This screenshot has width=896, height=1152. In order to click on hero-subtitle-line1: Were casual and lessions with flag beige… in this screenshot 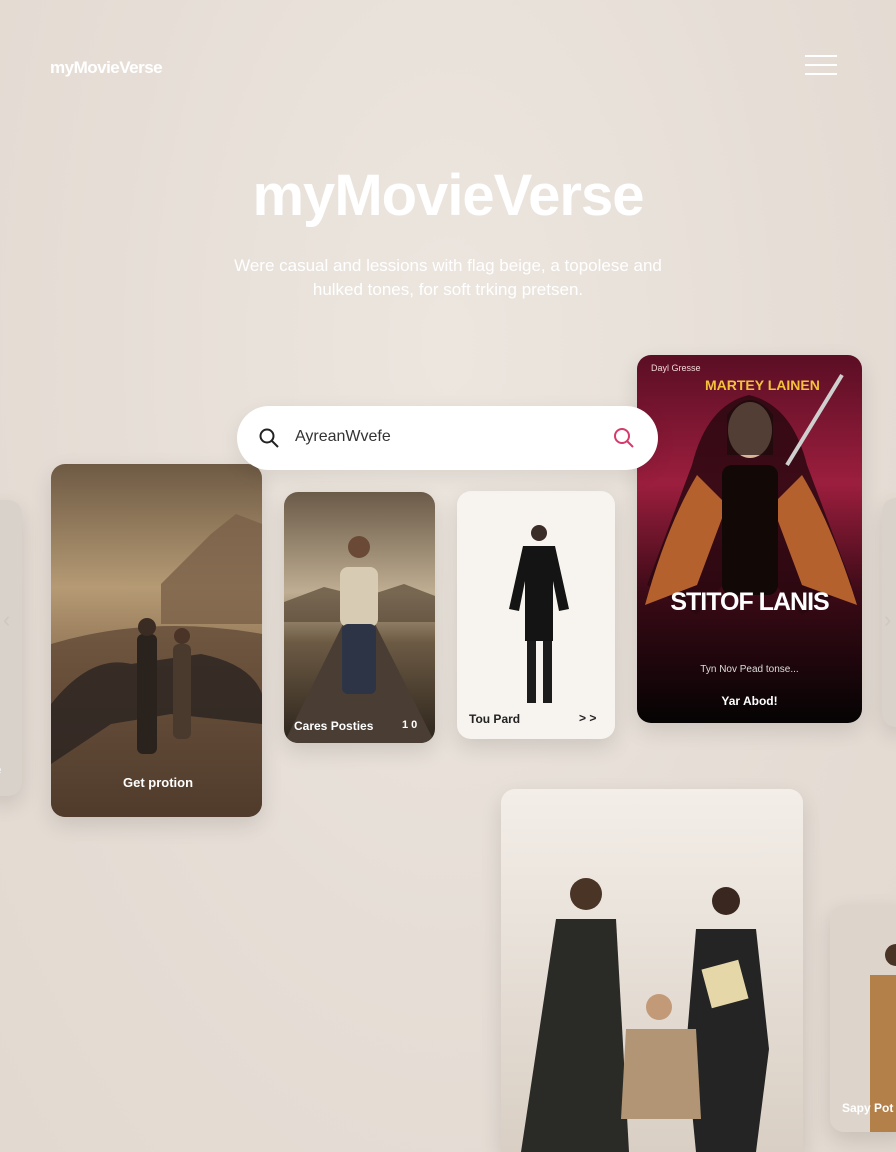, I will do `click(448, 265)`.